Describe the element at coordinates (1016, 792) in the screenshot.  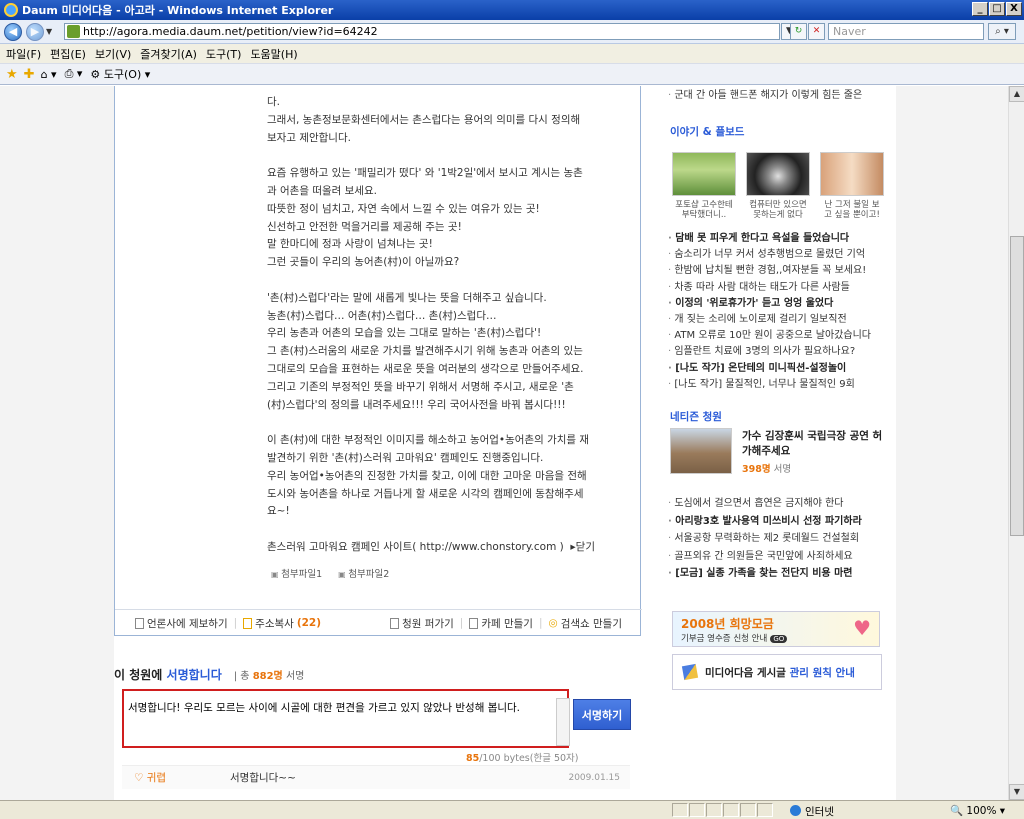
I see `scroll-down-button: ▼` at that location.